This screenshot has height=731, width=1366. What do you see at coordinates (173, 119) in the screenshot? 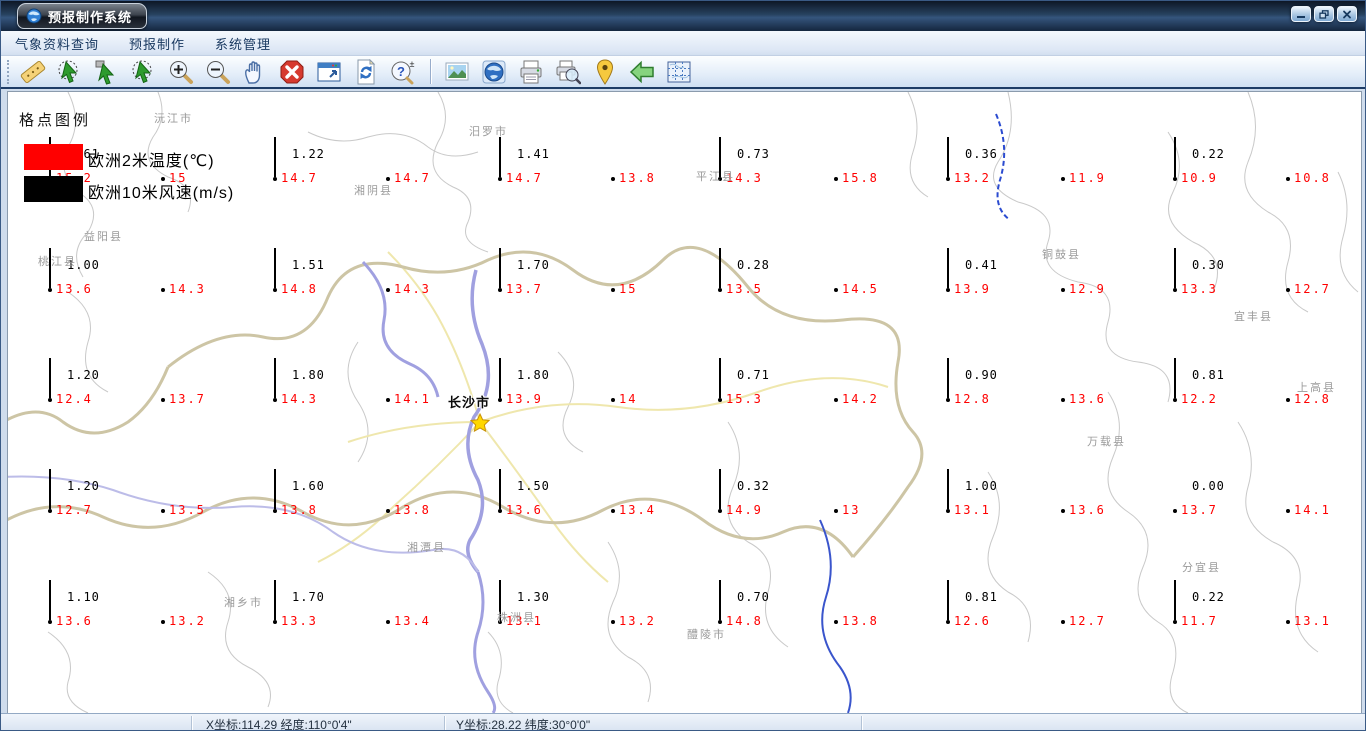
I see `county-label: 沅江市` at bounding box center [173, 119].